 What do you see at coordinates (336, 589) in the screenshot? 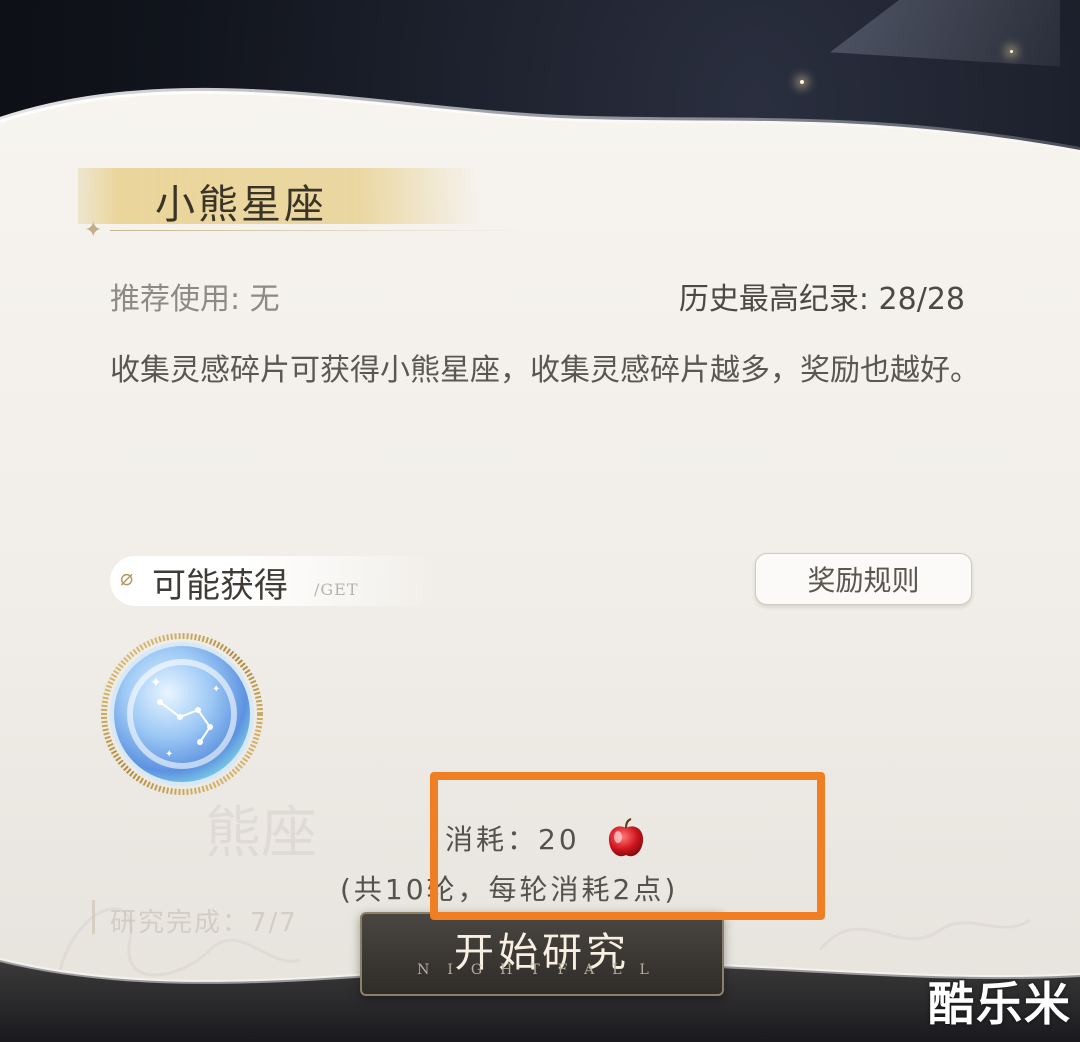
I see `rewards-subtitle: /GET` at bounding box center [336, 589].